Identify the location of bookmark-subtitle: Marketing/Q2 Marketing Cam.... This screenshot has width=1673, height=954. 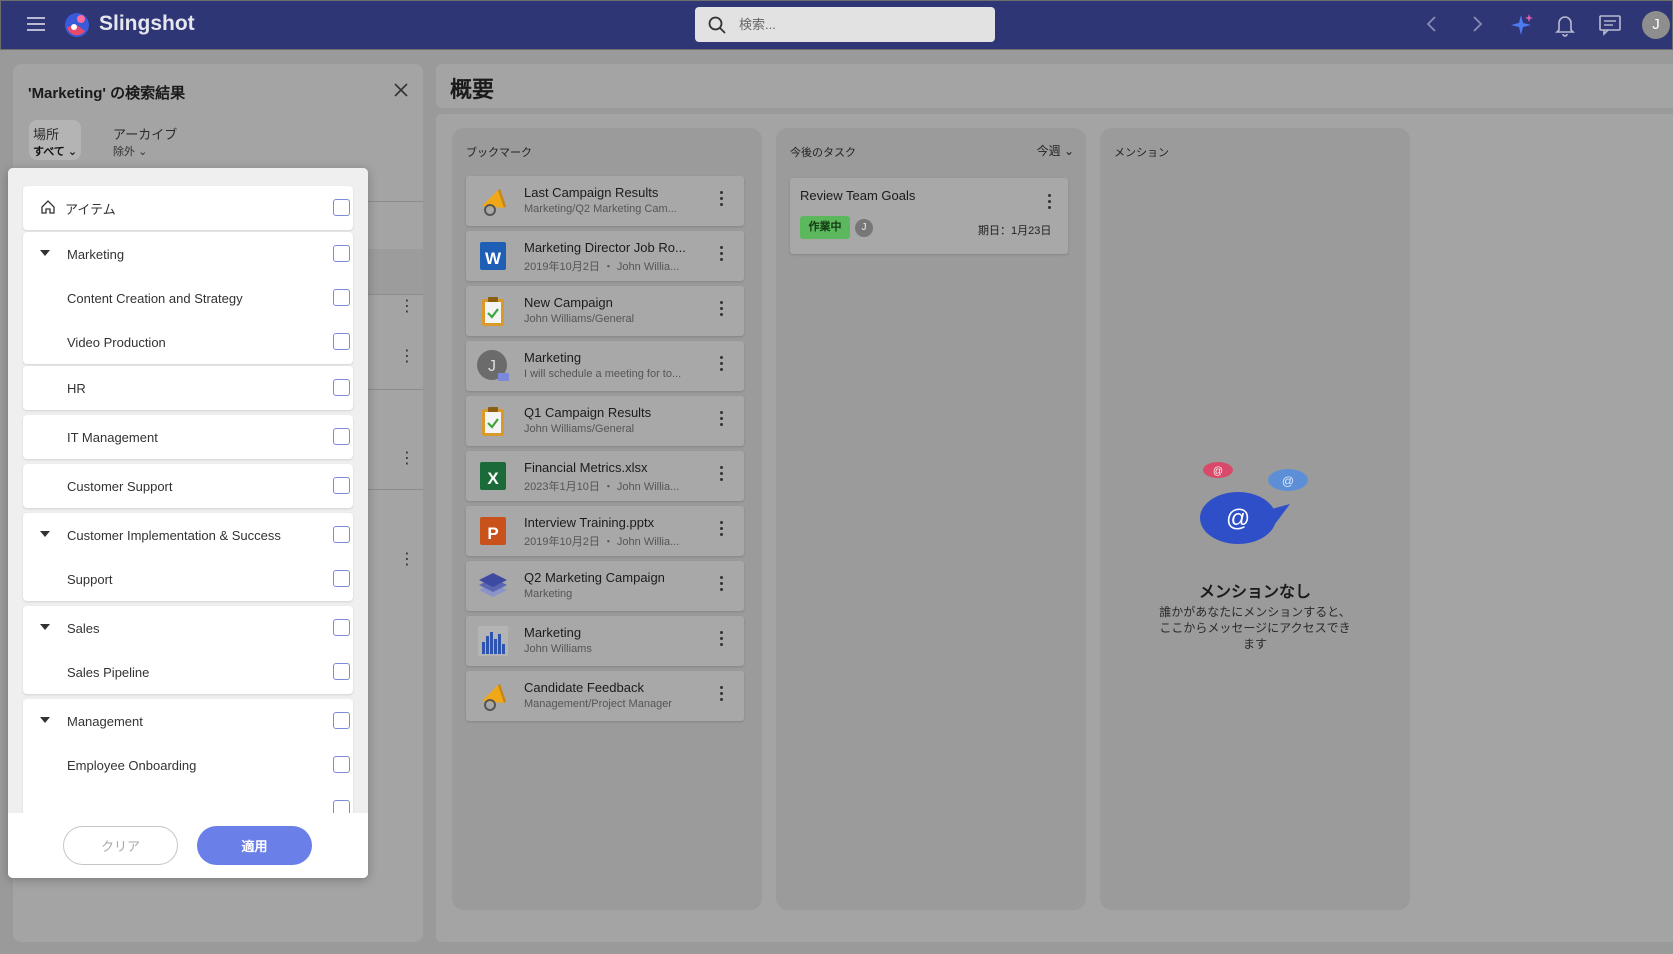
(600, 209).